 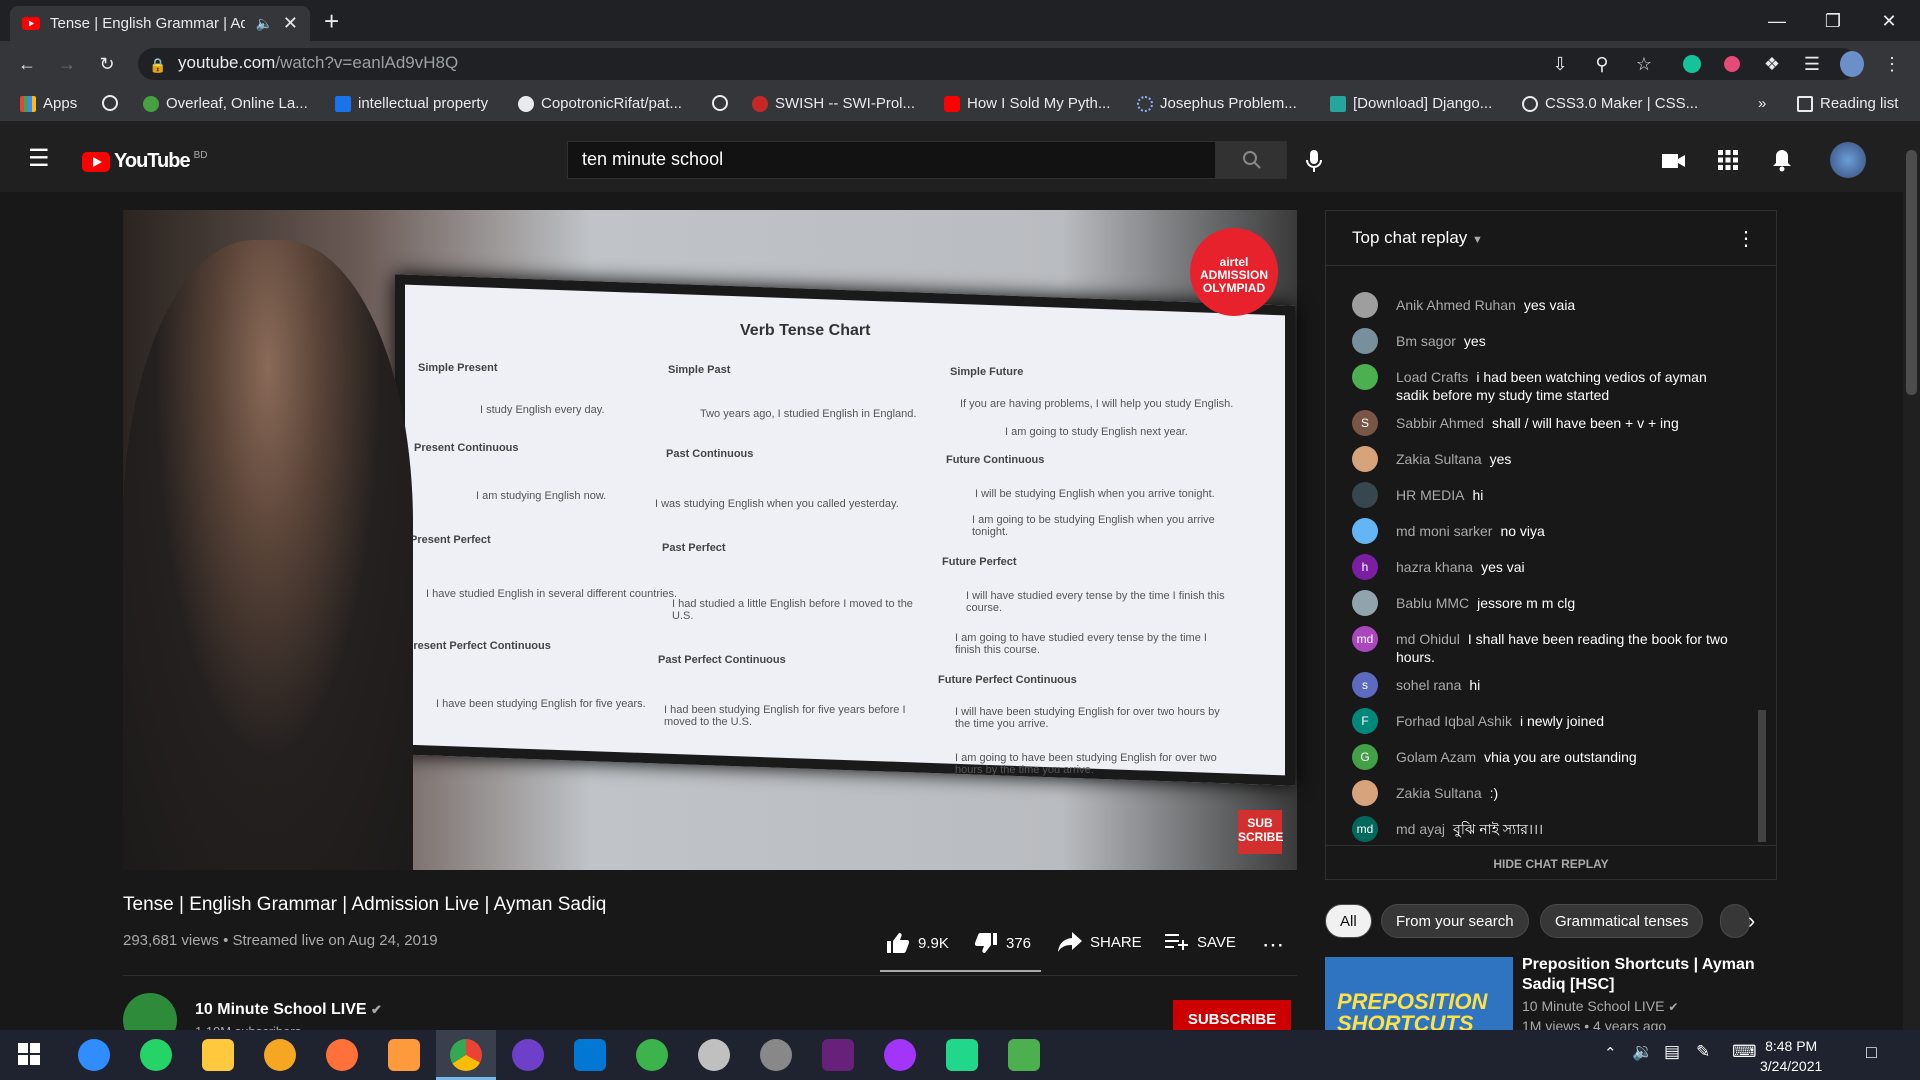 I want to click on chip-all: All, so click(x=1348, y=921).